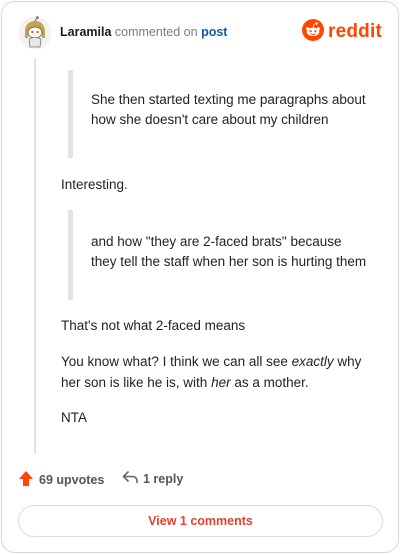  I want to click on comment-meta: Laramila commented on post, so click(143, 32).